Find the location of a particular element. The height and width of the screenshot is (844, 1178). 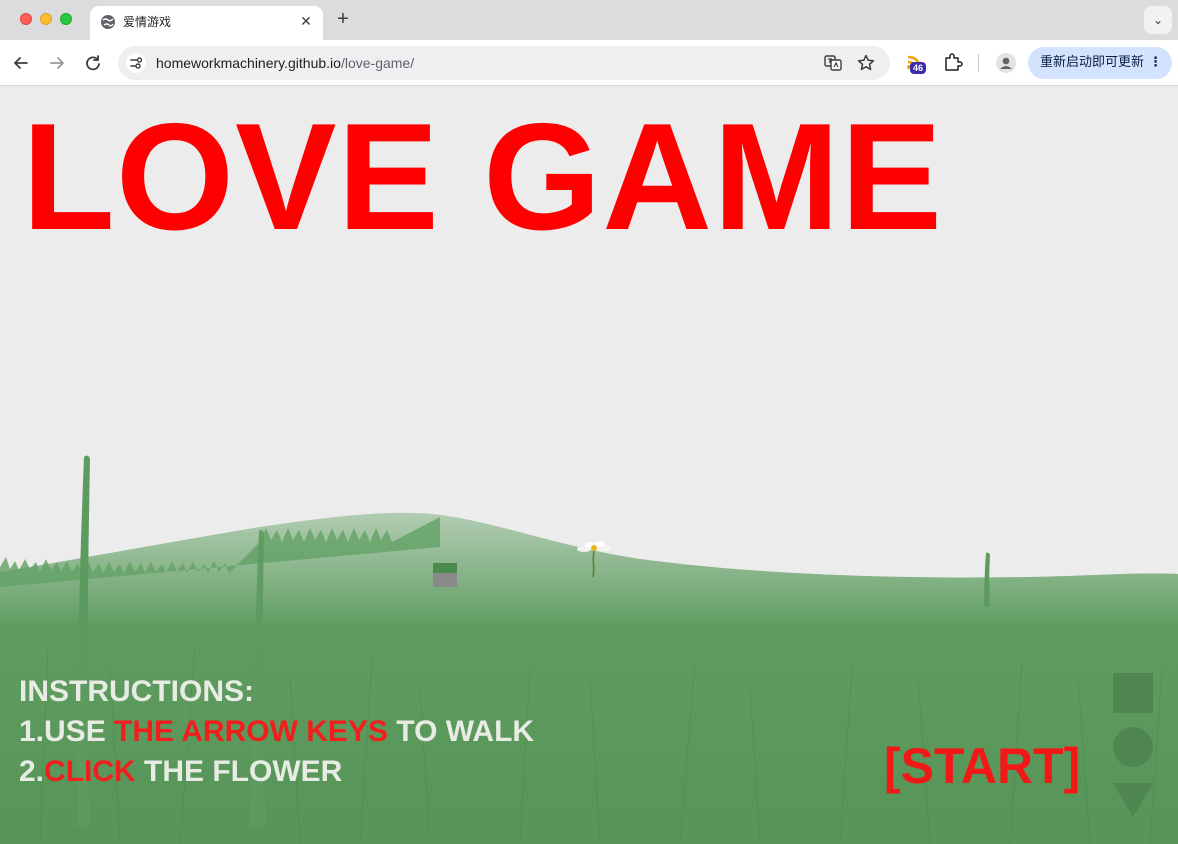

profile-avatar-icon is located at coordinates (1006, 63).